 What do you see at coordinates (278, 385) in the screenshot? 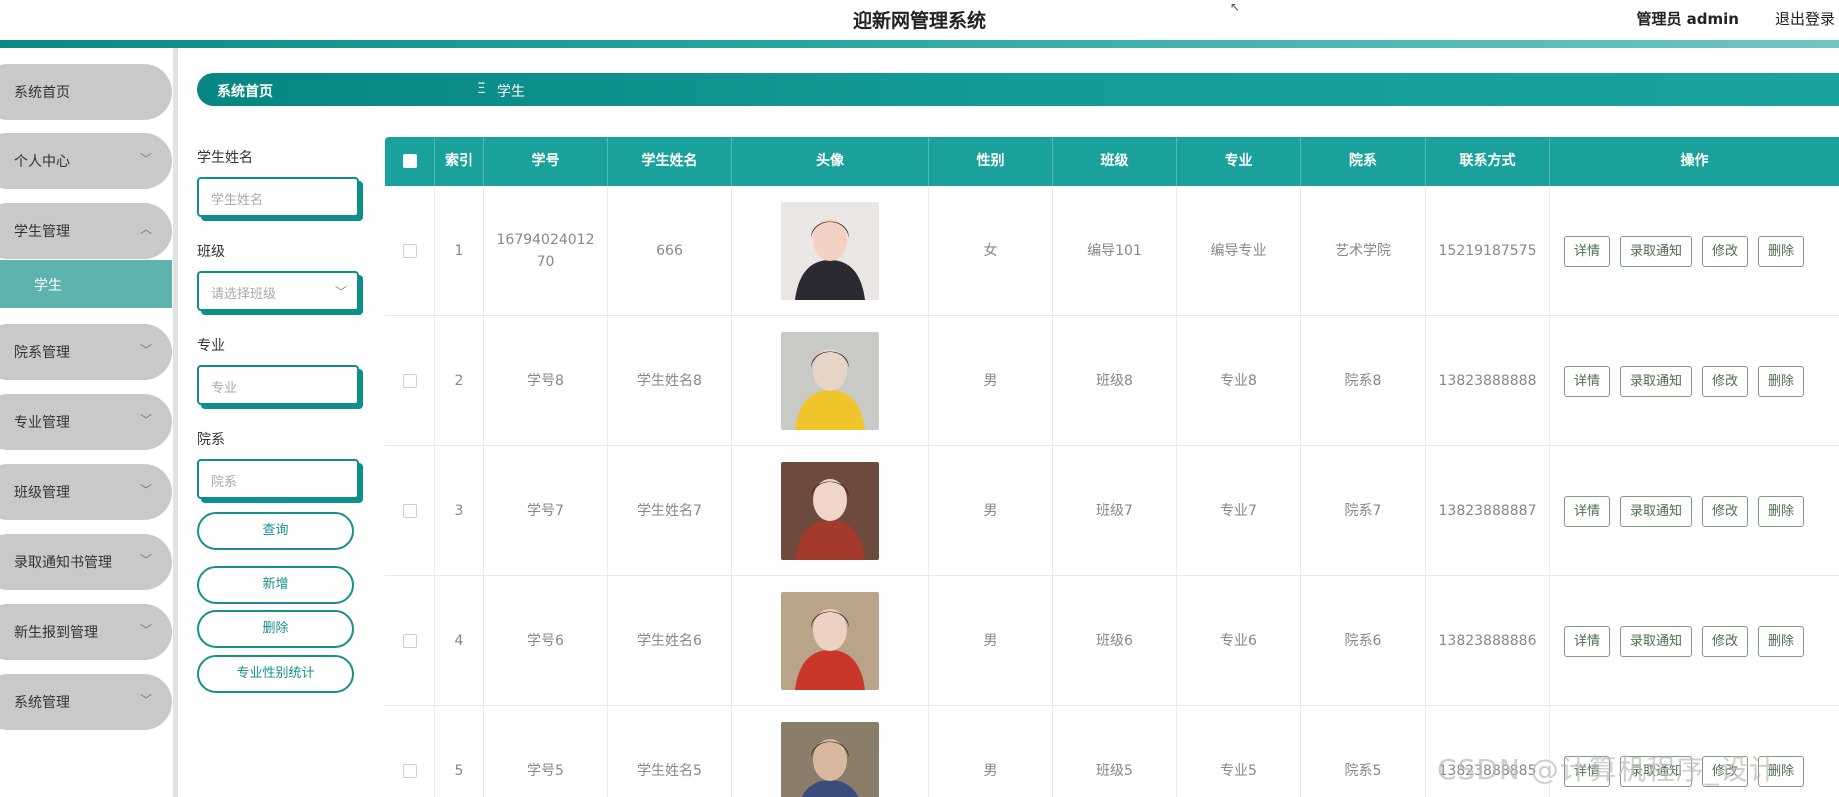
I see `major-input: 专业` at bounding box center [278, 385].